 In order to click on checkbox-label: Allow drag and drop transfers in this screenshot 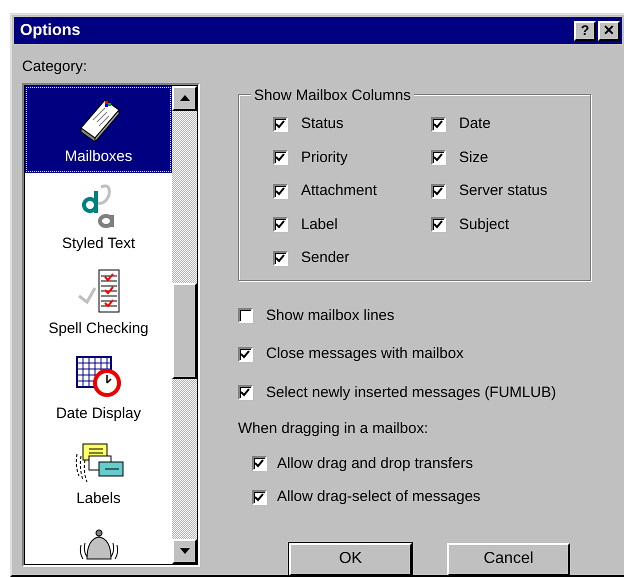, I will do `click(375, 464)`.